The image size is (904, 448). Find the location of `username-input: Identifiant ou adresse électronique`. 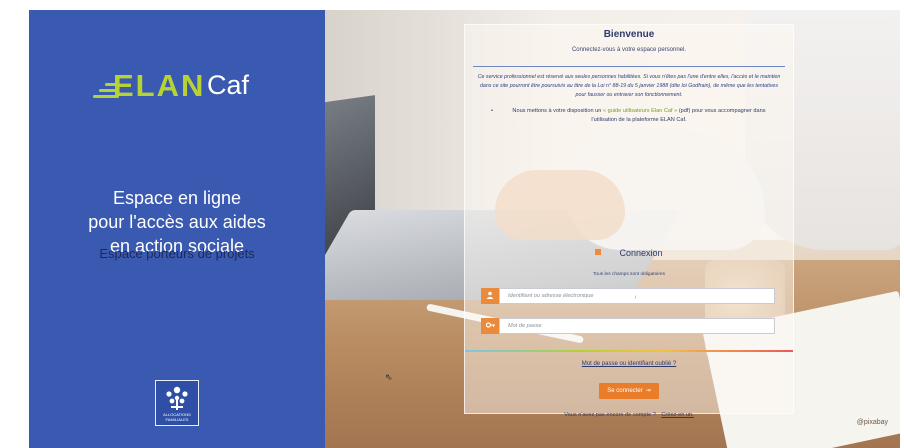

username-input: Identifiant ou adresse électronique is located at coordinates (637, 296).